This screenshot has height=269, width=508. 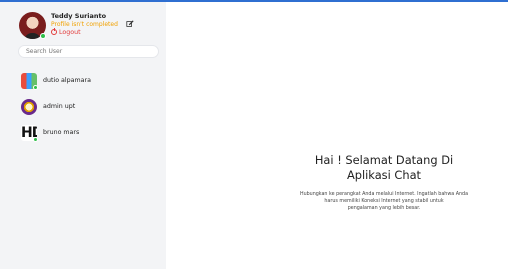 What do you see at coordinates (84, 24) in the screenshot?
I see `profile-status: Profile isn't completed` at bounding box center [84, 24].